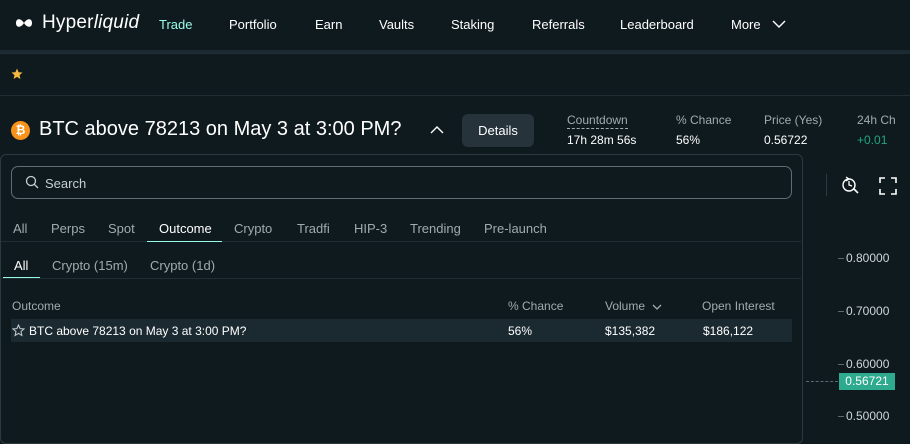  Describe the element at coordinates (401, 241) in the screenshot. I see `tabs-divider` at that location.